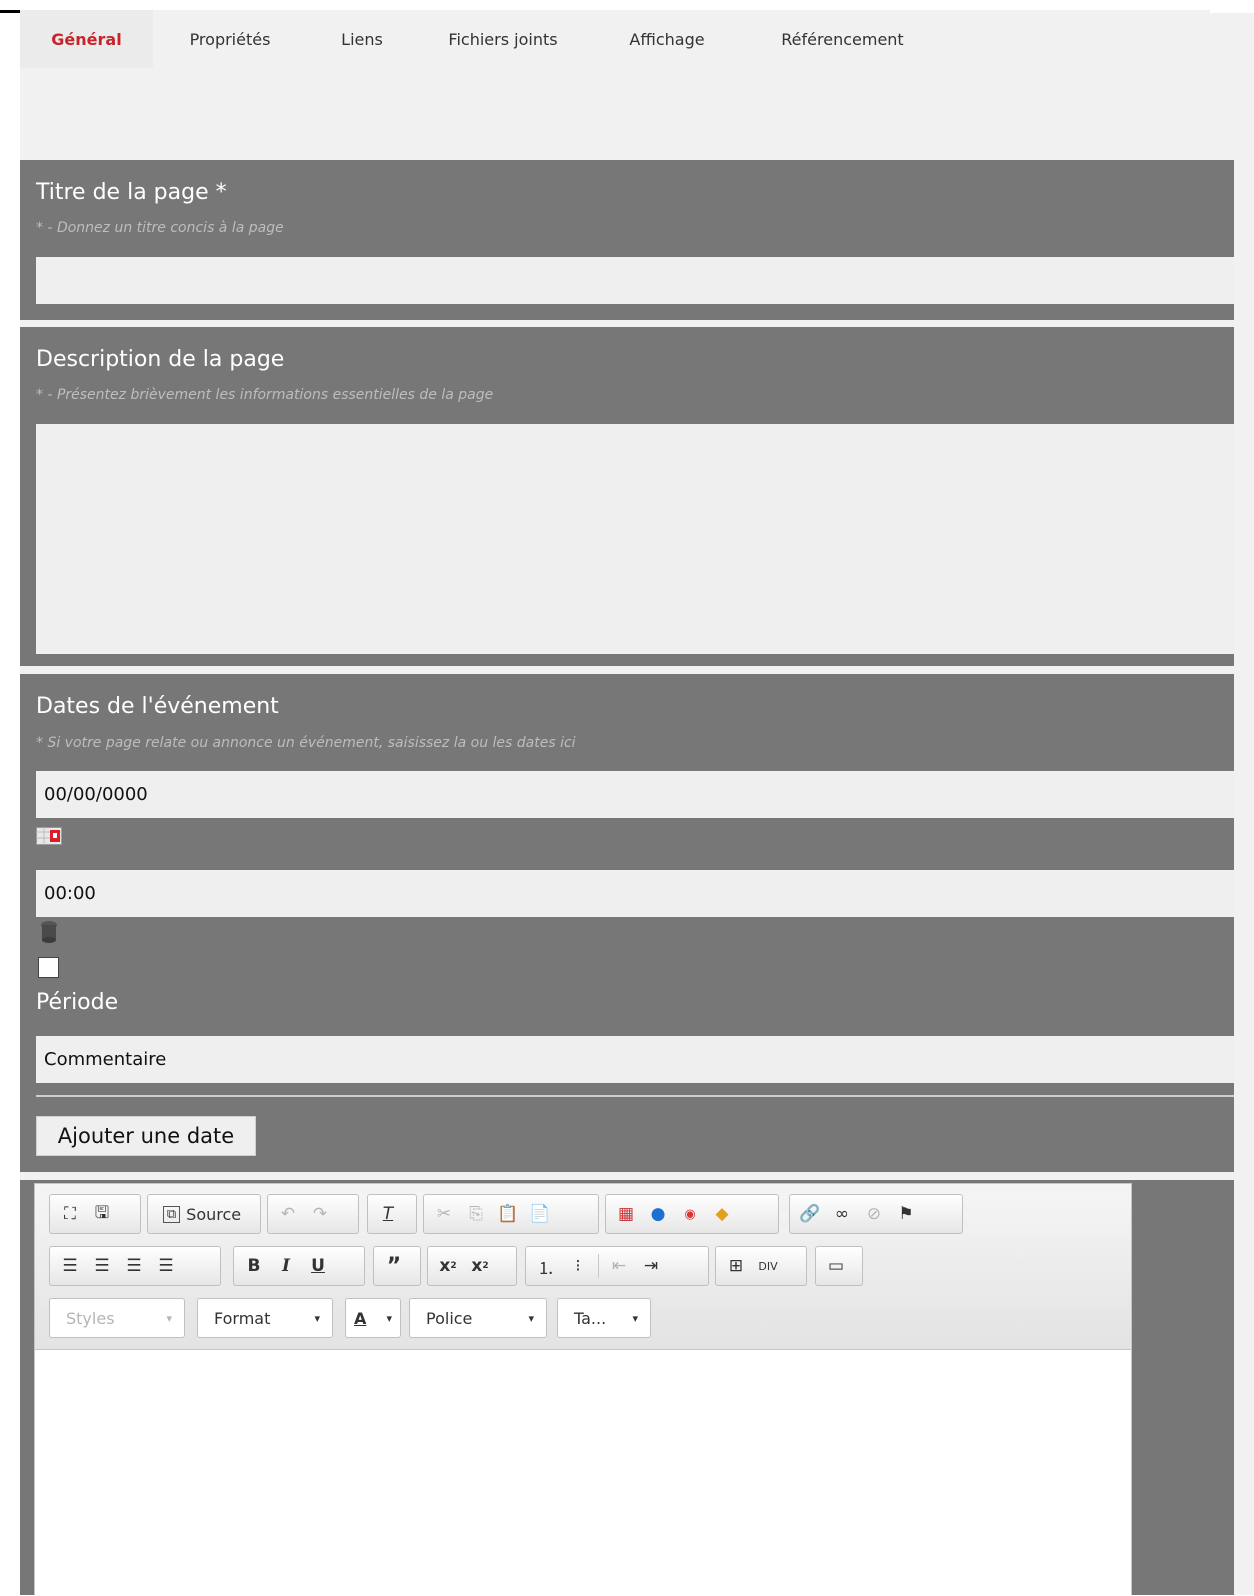 The image size is (1254, 1596). What do you see at coordinates (635, 893) in the screenshot?
I see `event-time-input` at bounding box center [635, 893].